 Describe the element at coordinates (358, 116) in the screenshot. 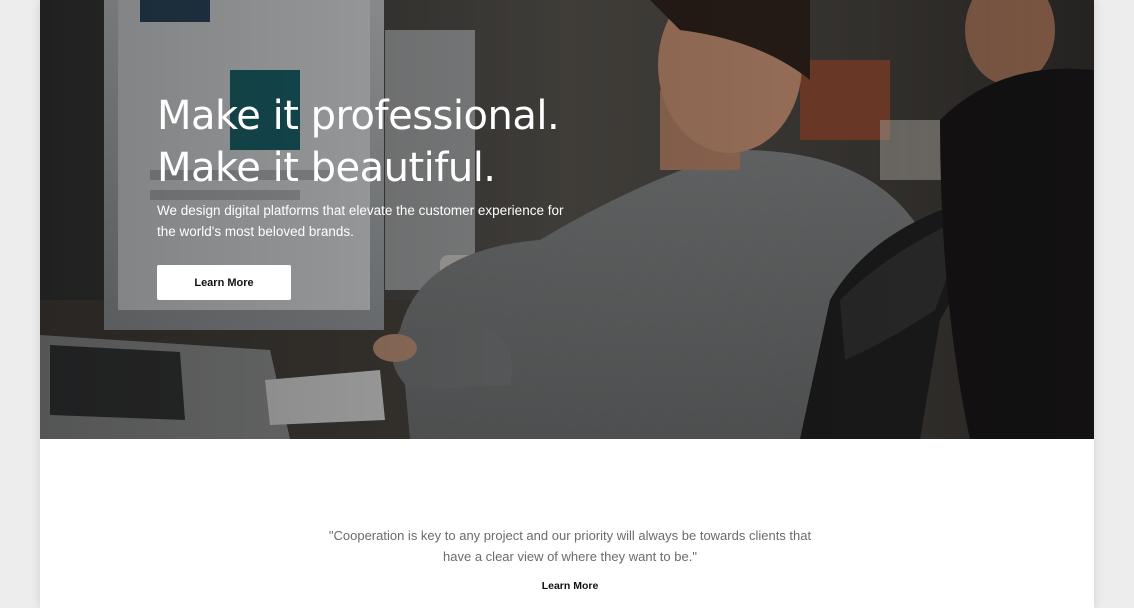

I see `hero-title-line-1: Make it professional.` at that location.